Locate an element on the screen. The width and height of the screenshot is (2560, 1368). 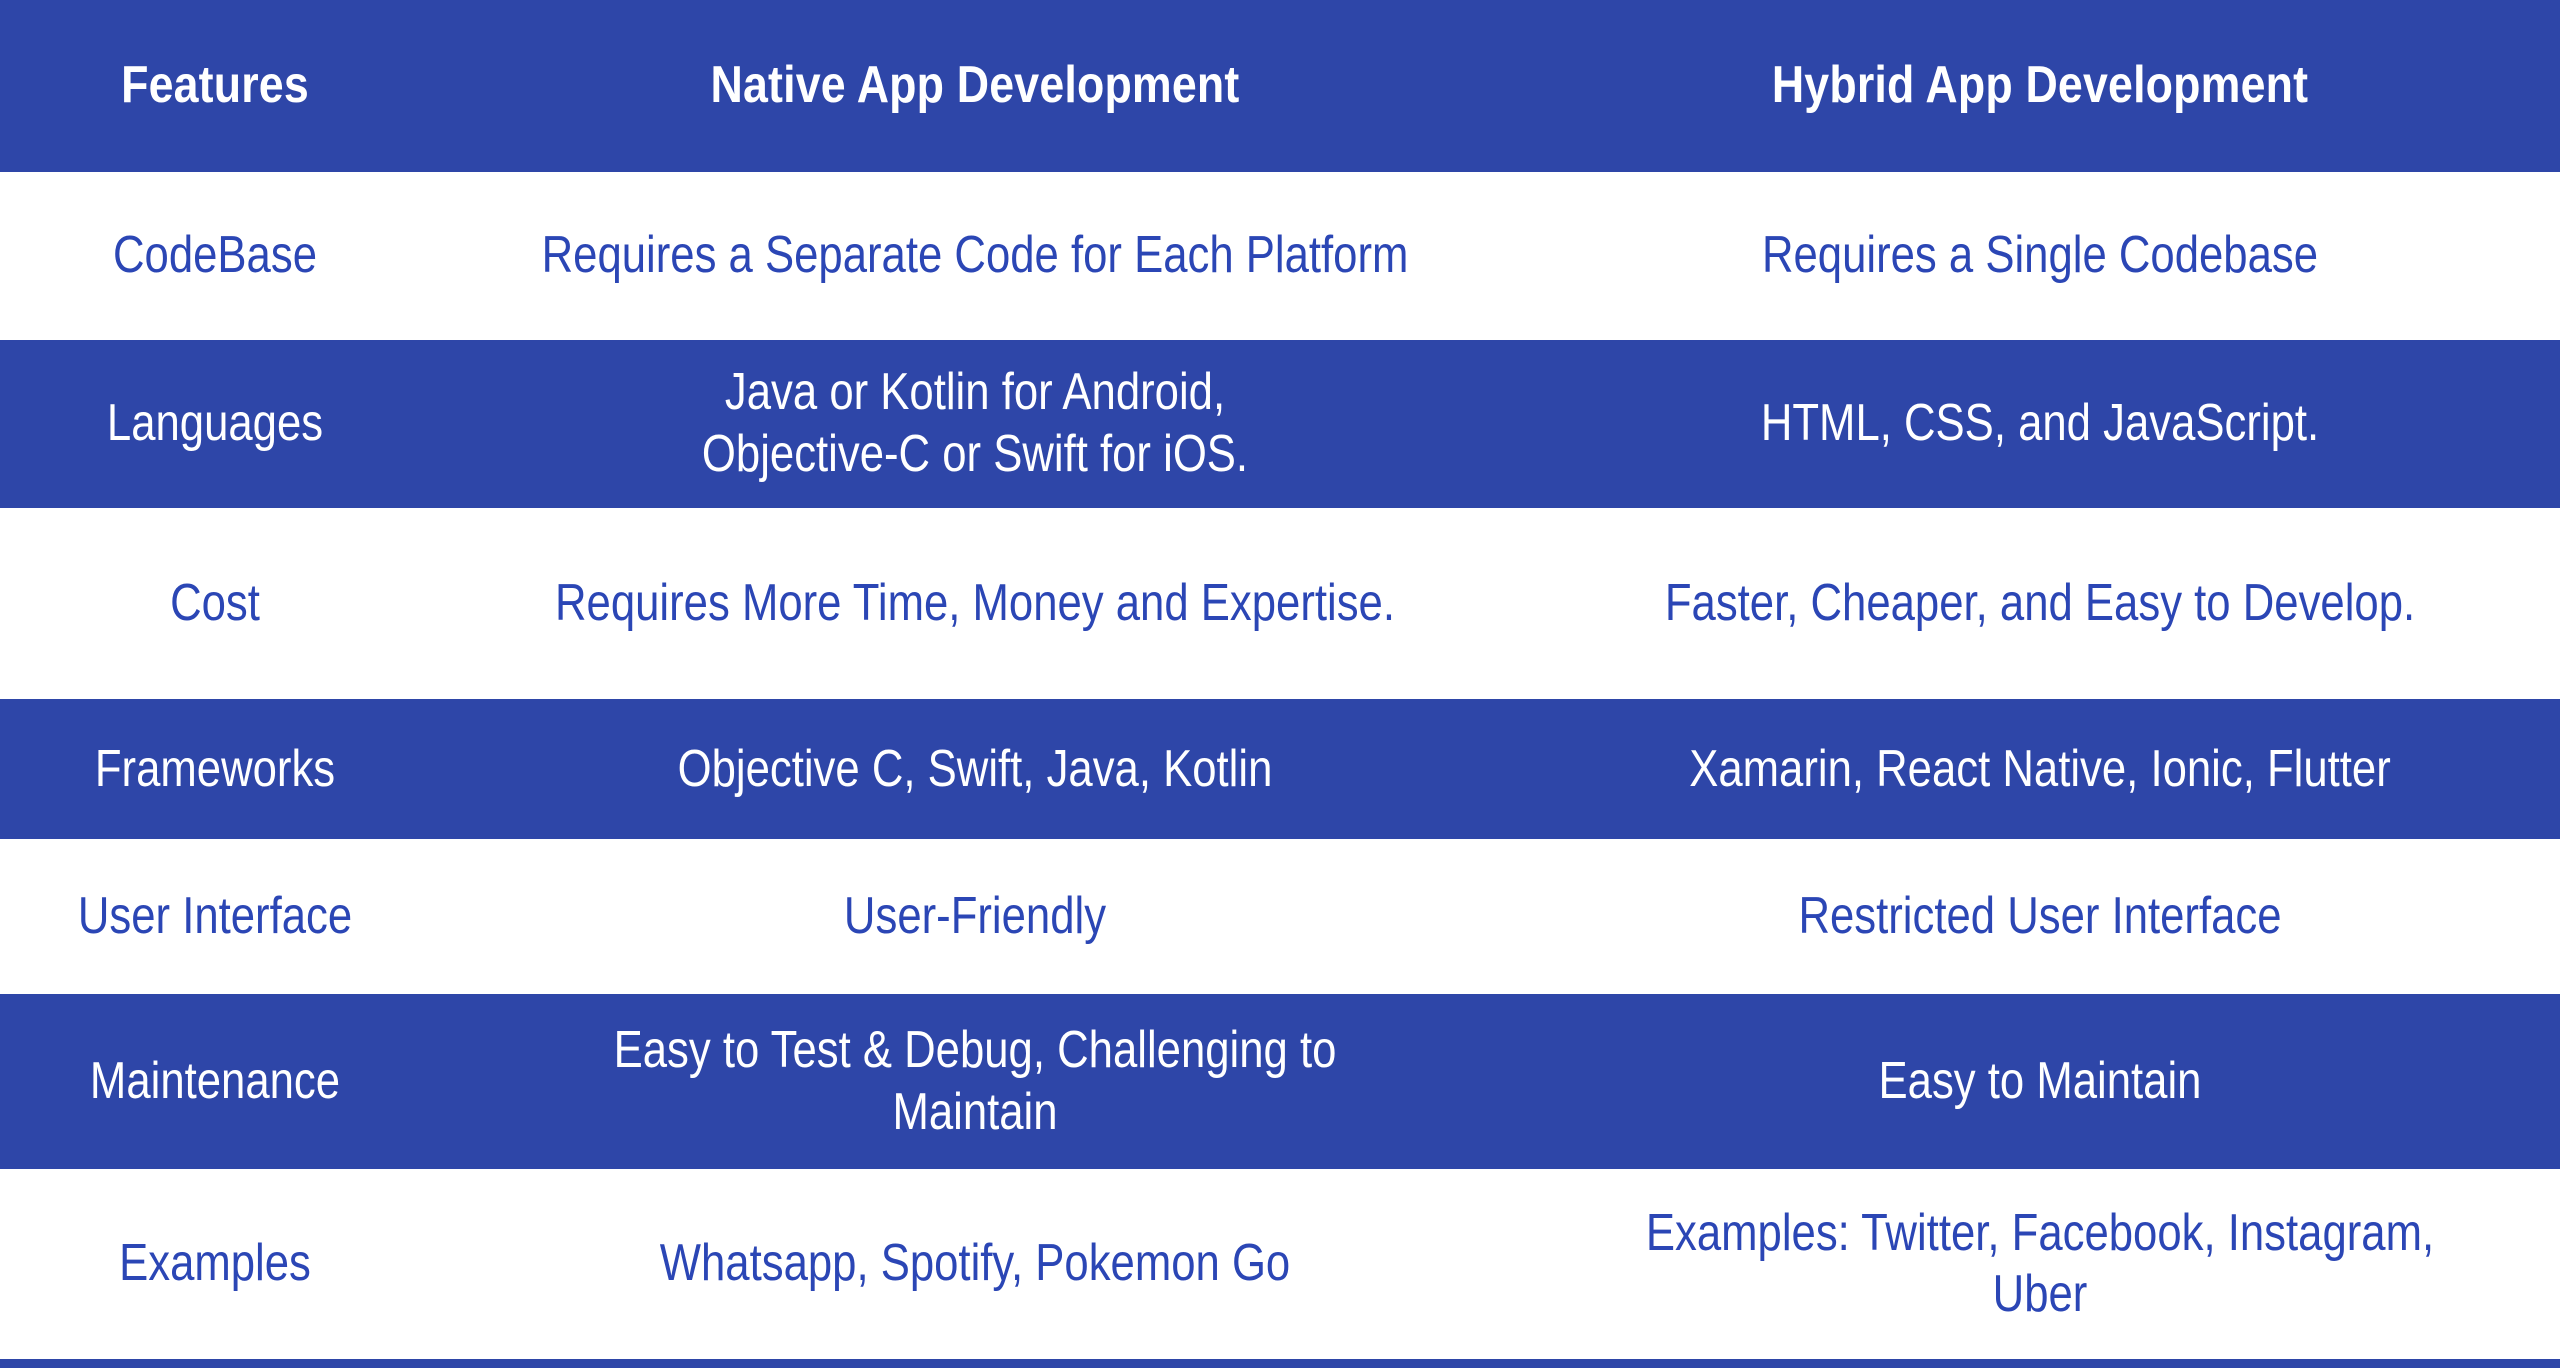
column-header-features-label: Features is located at coordinates (215, 85).